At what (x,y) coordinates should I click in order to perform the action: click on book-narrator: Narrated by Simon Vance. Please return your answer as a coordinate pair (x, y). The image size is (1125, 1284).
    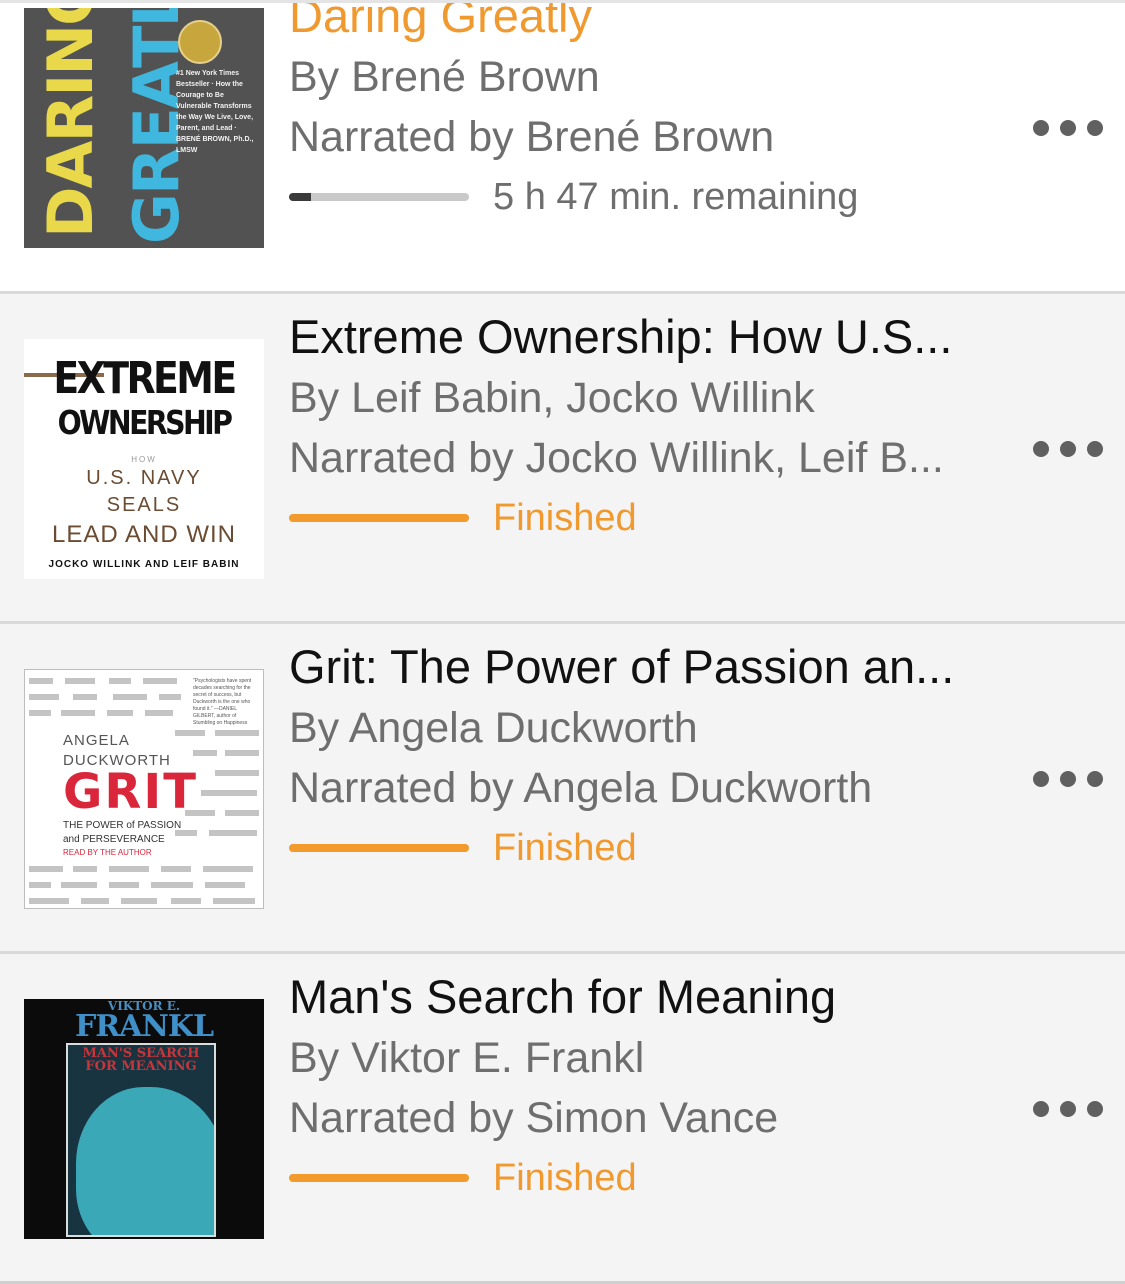
    Looking at the image, I should click on (534, 1118).